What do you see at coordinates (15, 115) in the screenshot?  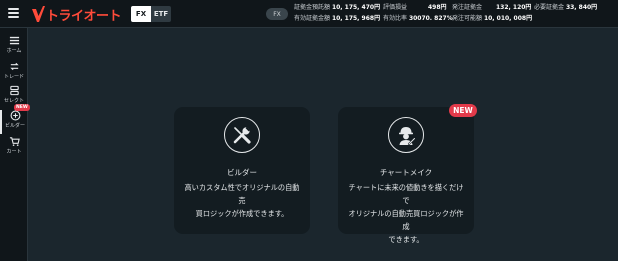 I see `builder-plus-icon` at bounding box center [15, 115].